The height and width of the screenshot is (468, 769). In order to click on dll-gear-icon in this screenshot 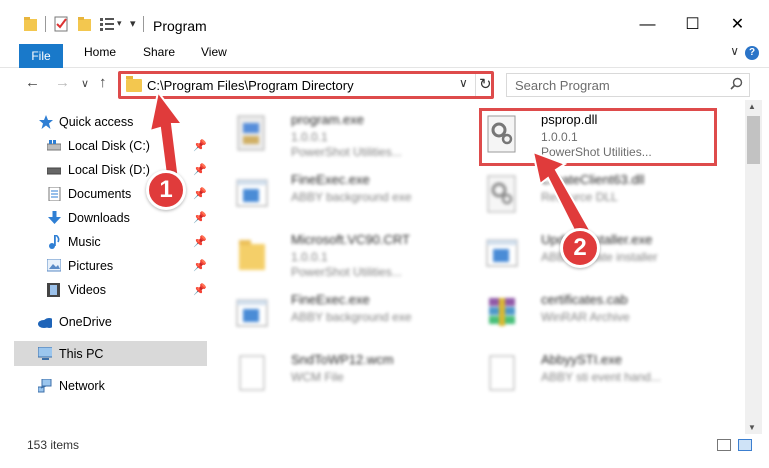, I will do `click(501, 194)`.